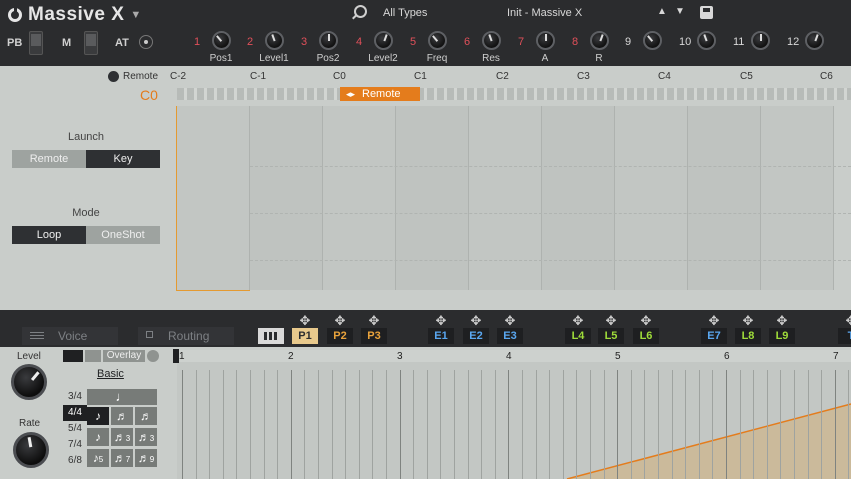  What do you see at coordinates (93, 356) in the screenshot?
I see `list-view-icon` at bounding box center [93, 356].